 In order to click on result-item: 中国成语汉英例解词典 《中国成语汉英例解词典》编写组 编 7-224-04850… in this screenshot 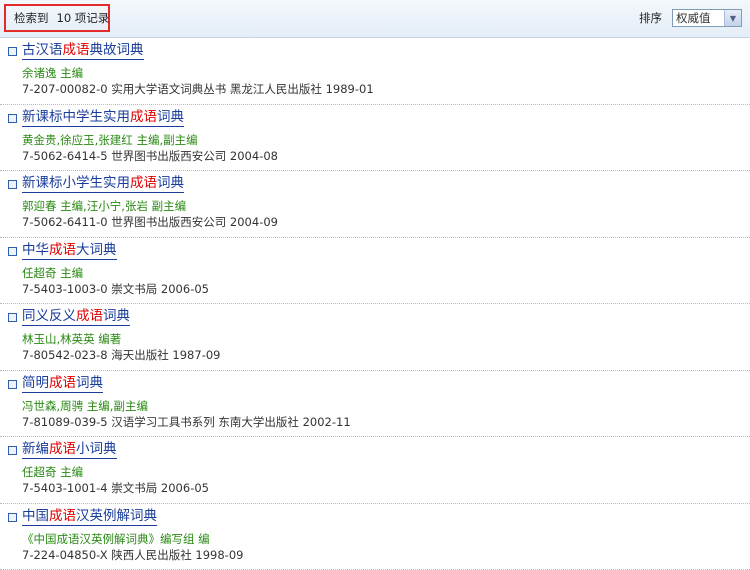, I will do `click(375, 537)`.